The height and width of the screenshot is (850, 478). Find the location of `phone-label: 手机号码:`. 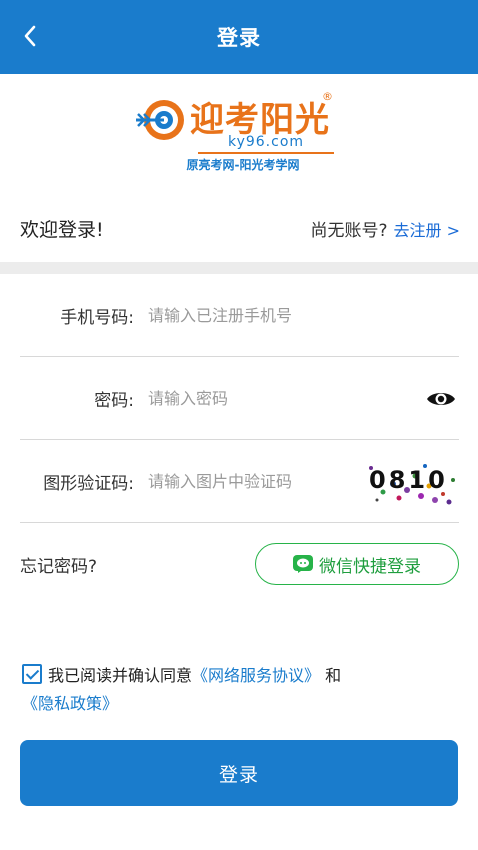

phone-label: 手机号码: is located at coordinates (97, 318).